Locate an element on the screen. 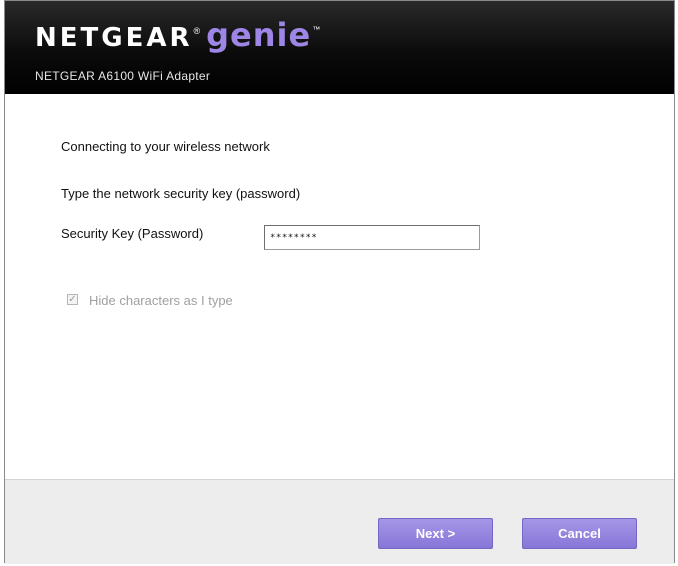 The width and height of the screenshot is (678, 566). button-bar: Next > Cancel is located at coordinates (339, 521).